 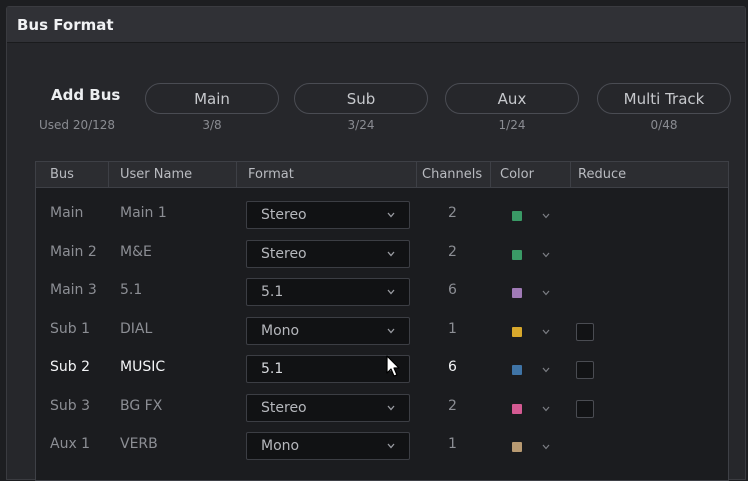 I want to click on bus-name: Aux 1, so click(x=70, y=444).